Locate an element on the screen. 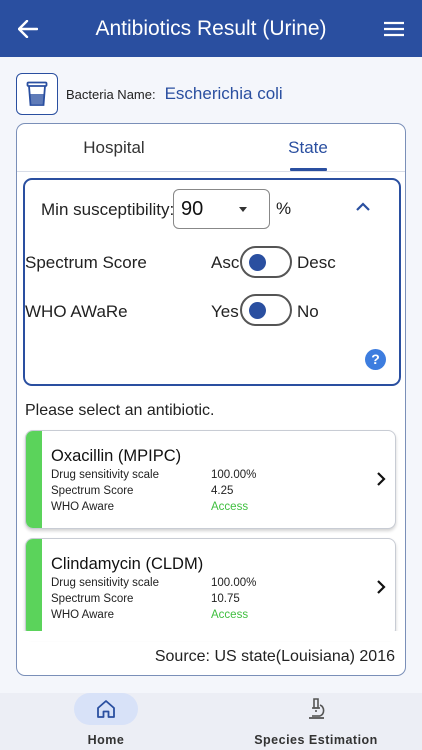 The height and width of the screenshot is (750, 422). spectrum-score-toggle is located at coordinates (266, 262).